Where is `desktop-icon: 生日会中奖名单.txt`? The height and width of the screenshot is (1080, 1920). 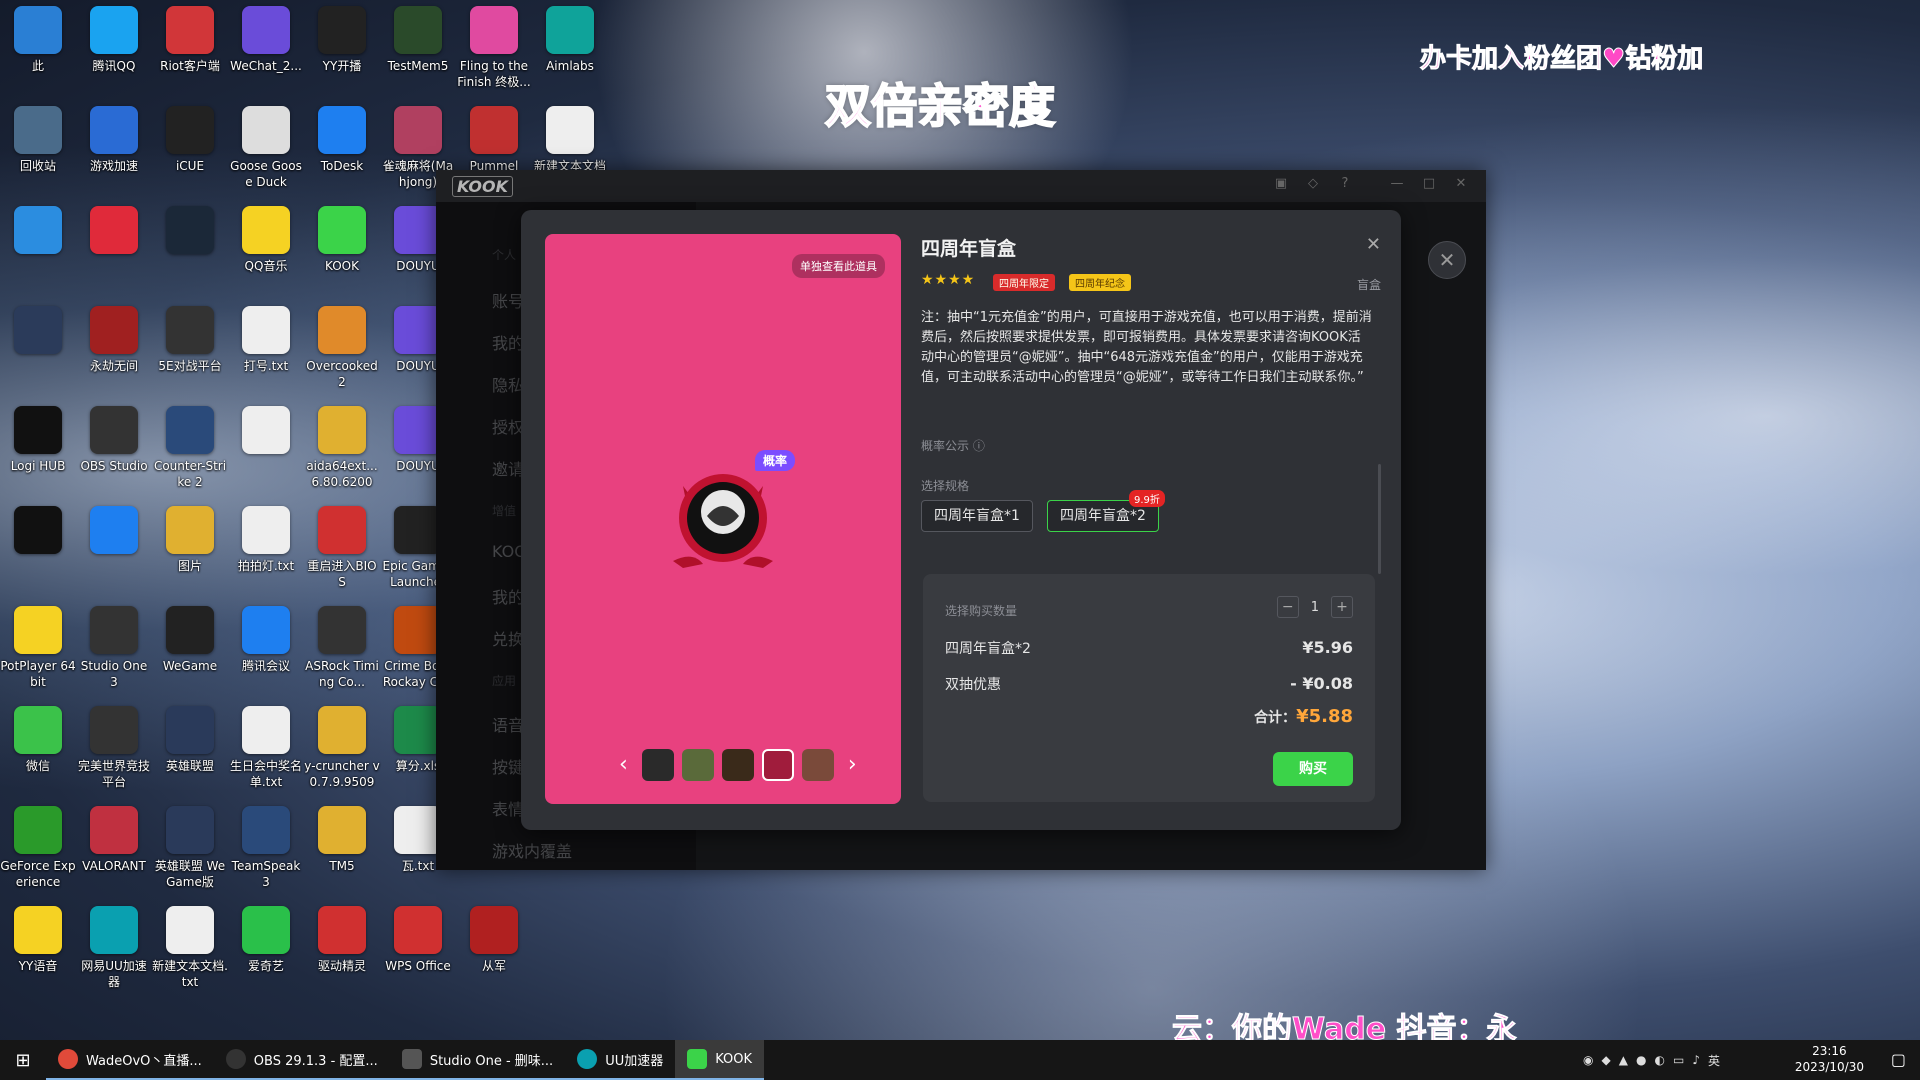 desktop-icon: 生日会中奖名单.txt is located at coordinates (266, 745).